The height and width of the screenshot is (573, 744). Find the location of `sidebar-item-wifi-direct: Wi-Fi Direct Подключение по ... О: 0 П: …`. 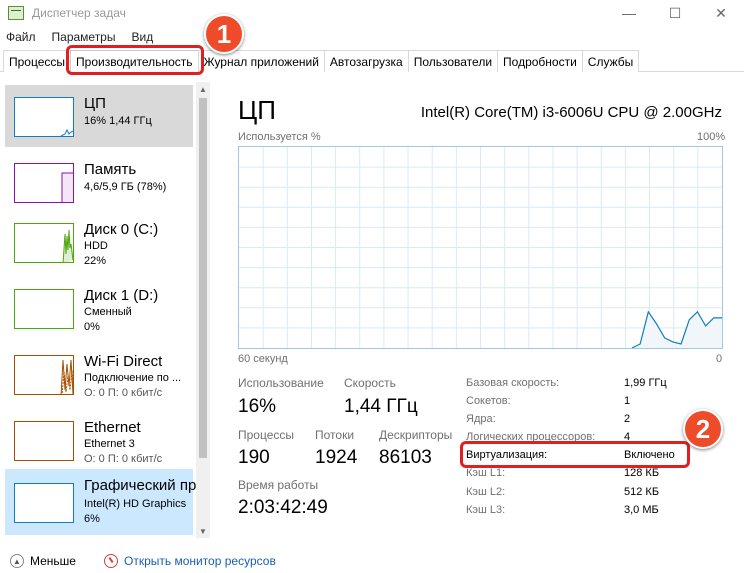

sidebar-item-wifi-direct: Wi-Fi Direct Подключение по ... О: 0 П: … is located at coordinates (99, 374).